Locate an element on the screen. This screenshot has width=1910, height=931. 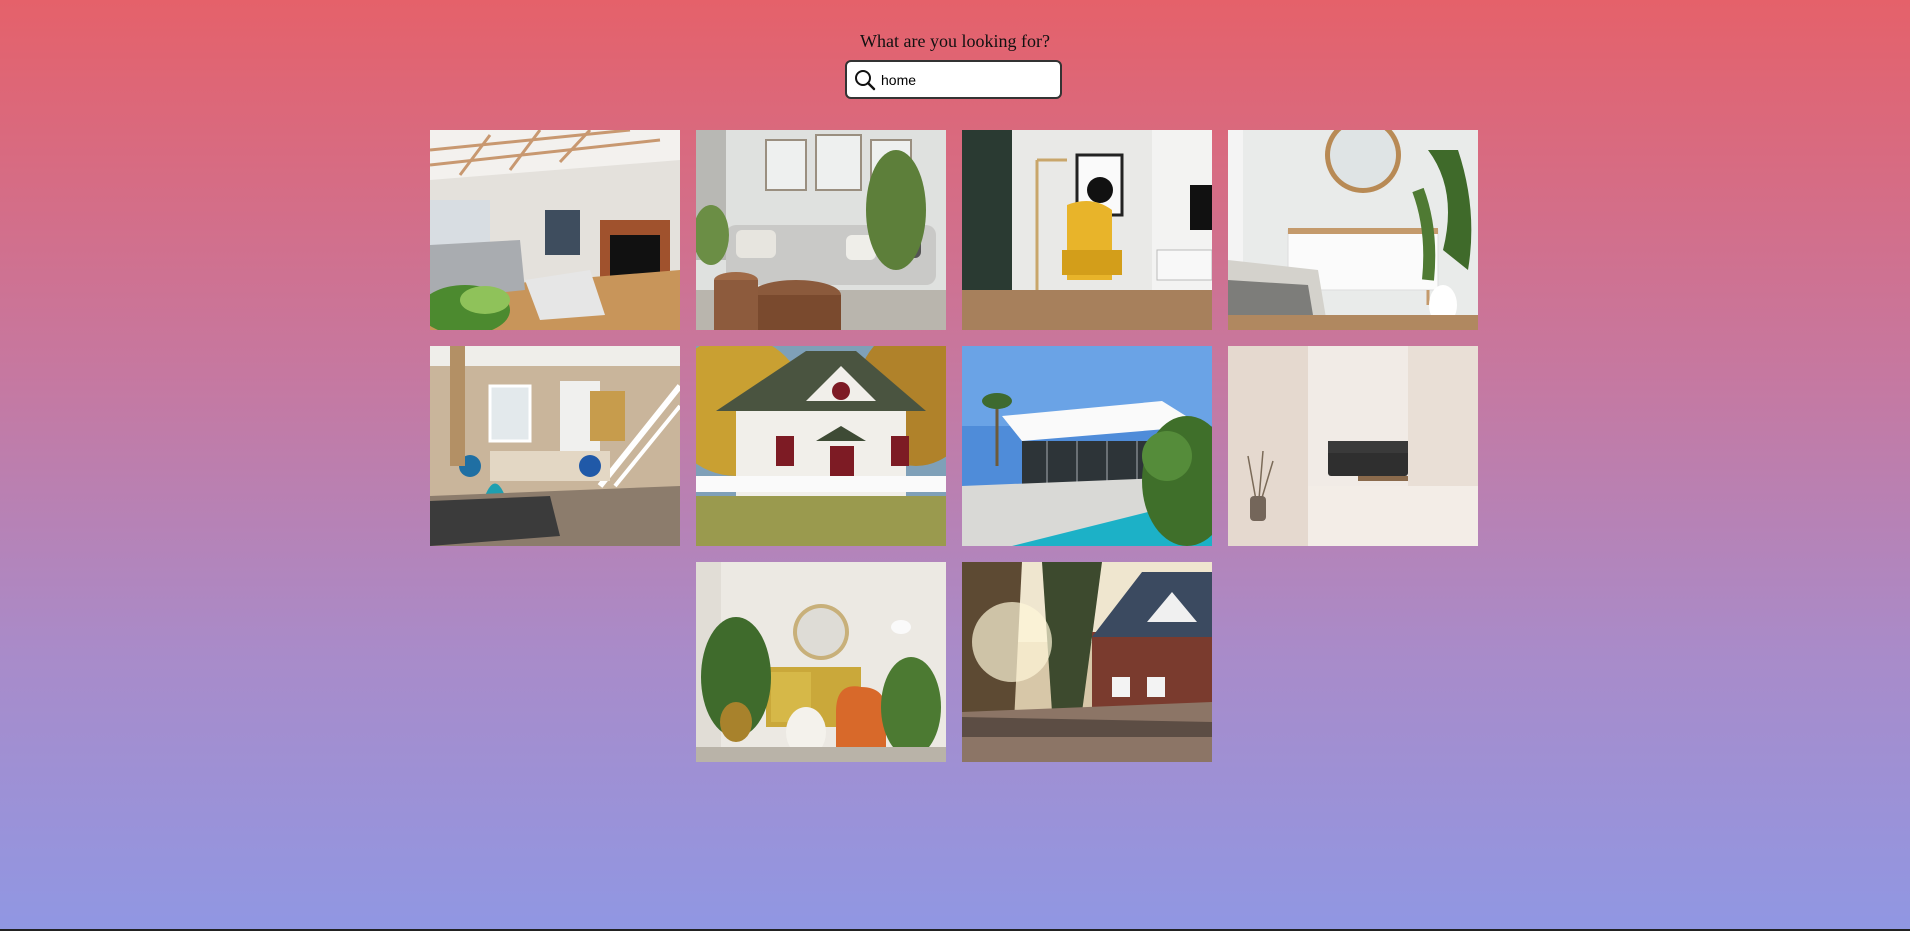
search-prompt: What are you looking for? is located at coordinates (955, 41).